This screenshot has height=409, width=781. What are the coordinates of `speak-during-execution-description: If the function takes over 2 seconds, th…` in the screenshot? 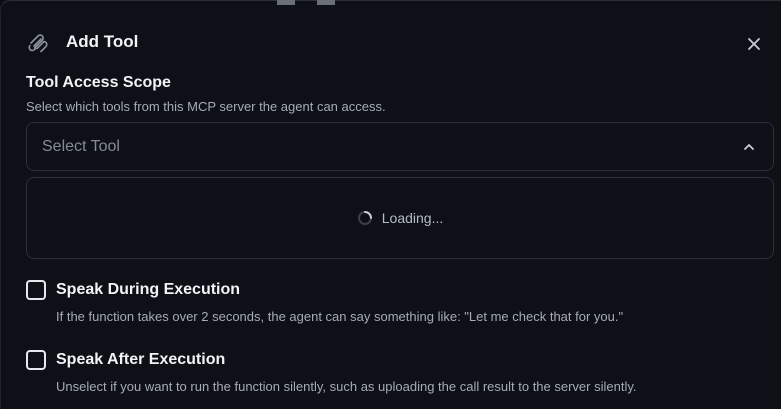 It's located at (340, 316).